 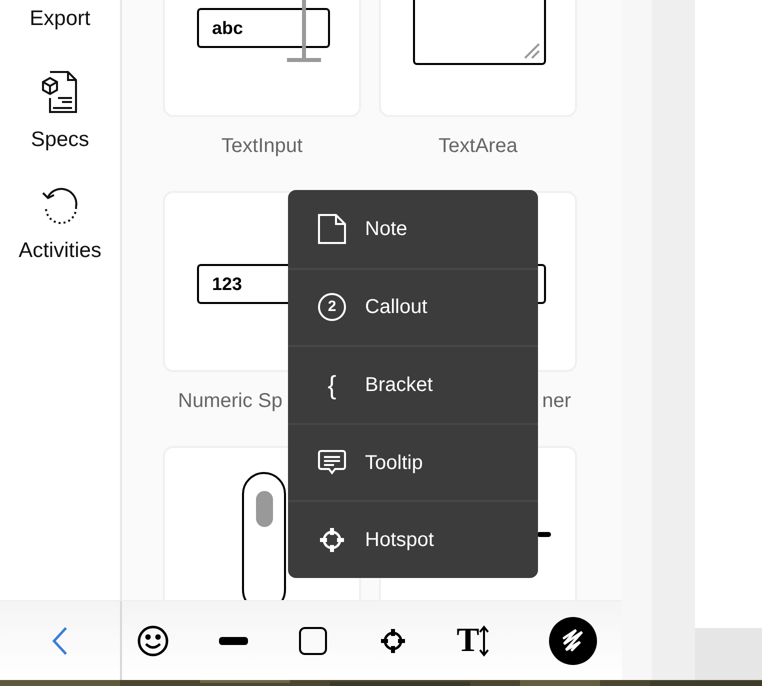 What do you see at coordinates (263, 28) in the screenshot?
I see `text-input-field: abc` at bounding box center [263, 28].